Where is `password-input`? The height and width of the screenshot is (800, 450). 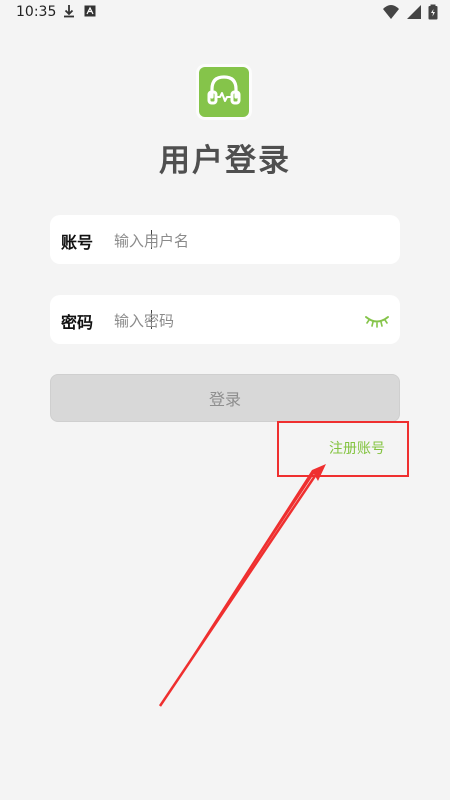
password-input is located at coordinates (236, 321).